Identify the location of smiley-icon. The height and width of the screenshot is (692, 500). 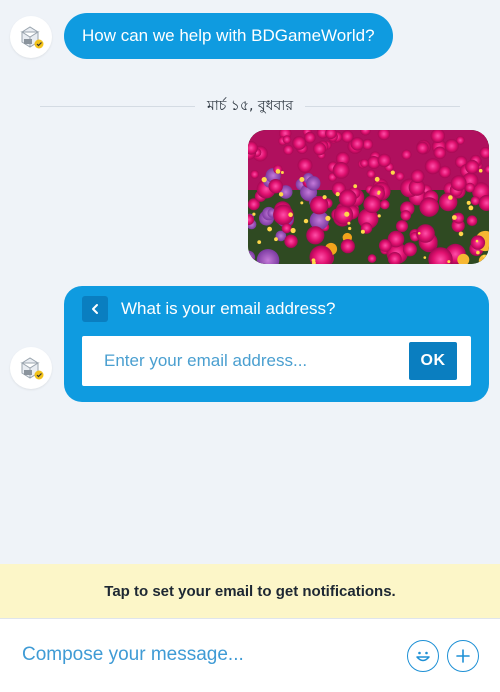
(423, 656).